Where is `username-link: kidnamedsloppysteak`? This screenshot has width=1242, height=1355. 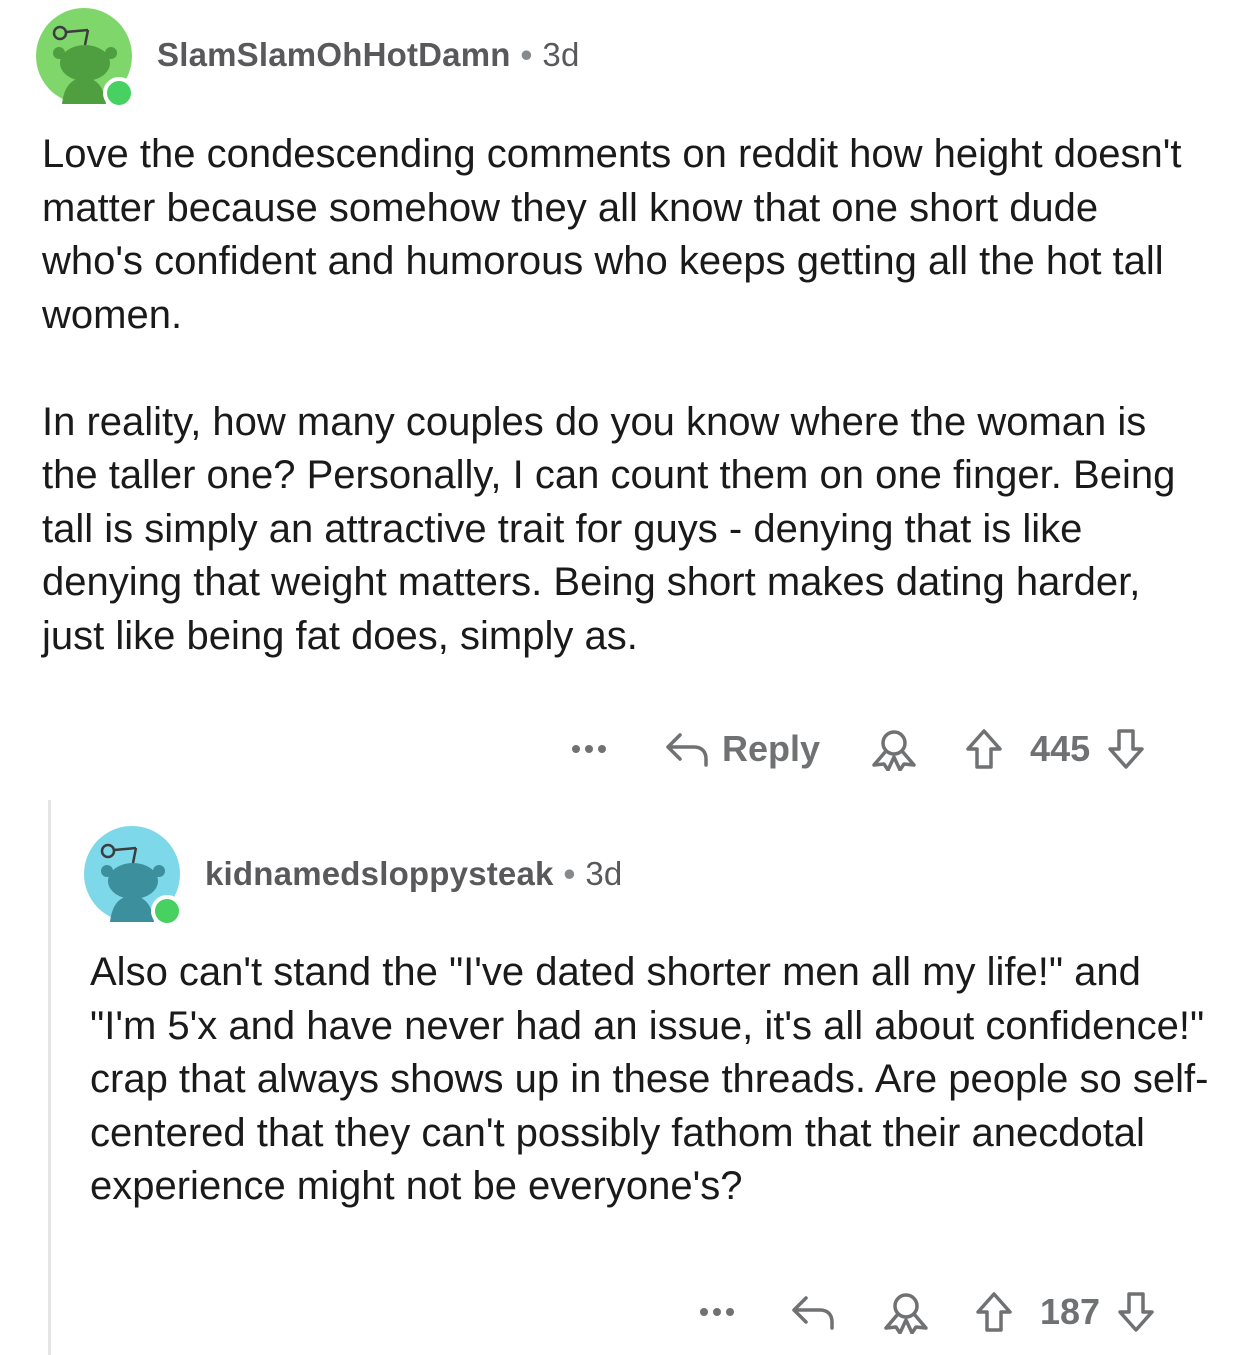 username-link: kidnamedsloppysteak is located at coordinates (379, 873).